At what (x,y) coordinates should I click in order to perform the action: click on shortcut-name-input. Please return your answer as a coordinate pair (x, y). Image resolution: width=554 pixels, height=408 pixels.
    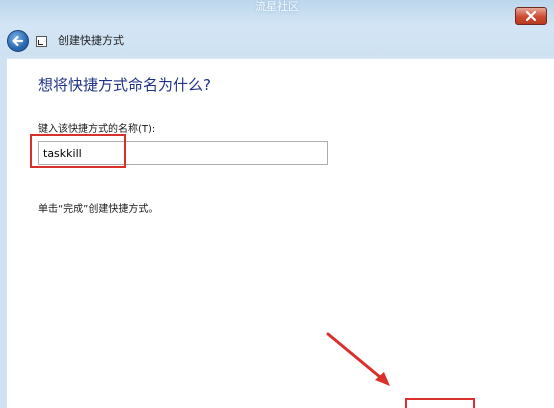
    Looking at the image, I should click on (183, 153).